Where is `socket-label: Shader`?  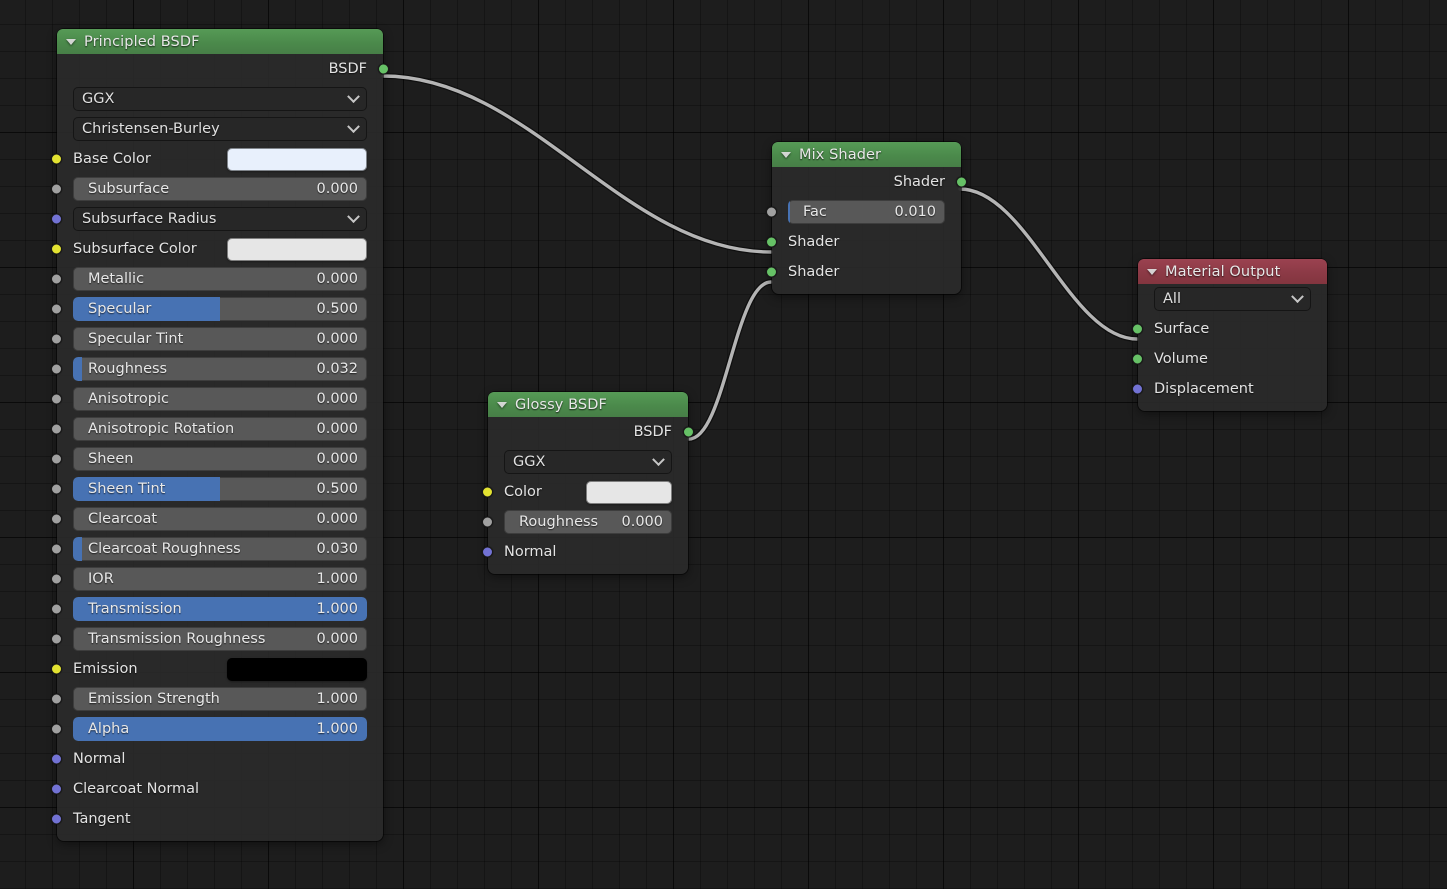 socket-label: Shader is located at coordinates (814, 242).